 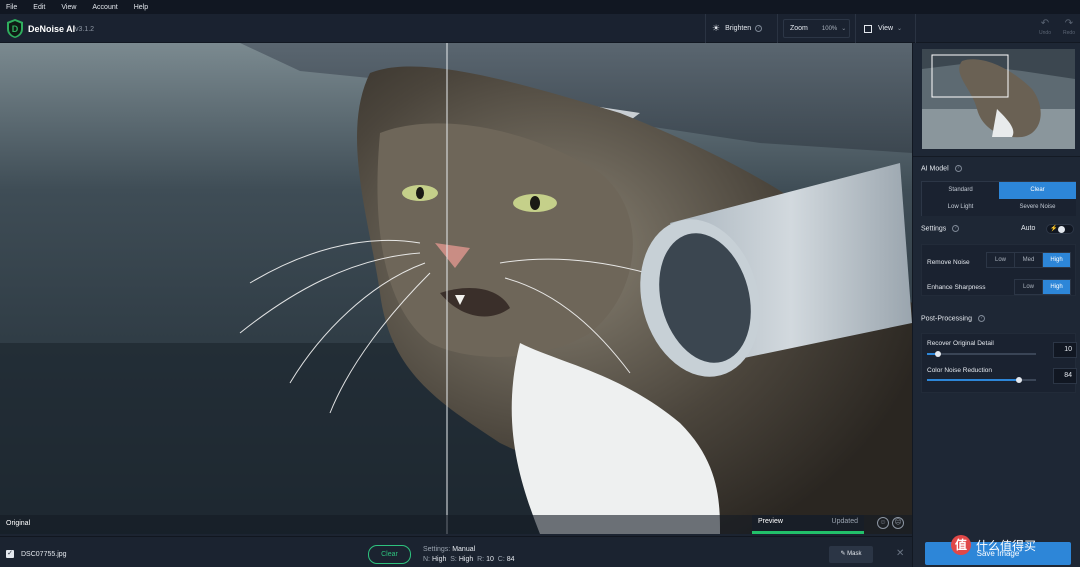 What do you see at coordinates (1037, 207) in the screenshot?
I see `model-severe-noise: Severe Noise` at bounding box center [1037, 207].